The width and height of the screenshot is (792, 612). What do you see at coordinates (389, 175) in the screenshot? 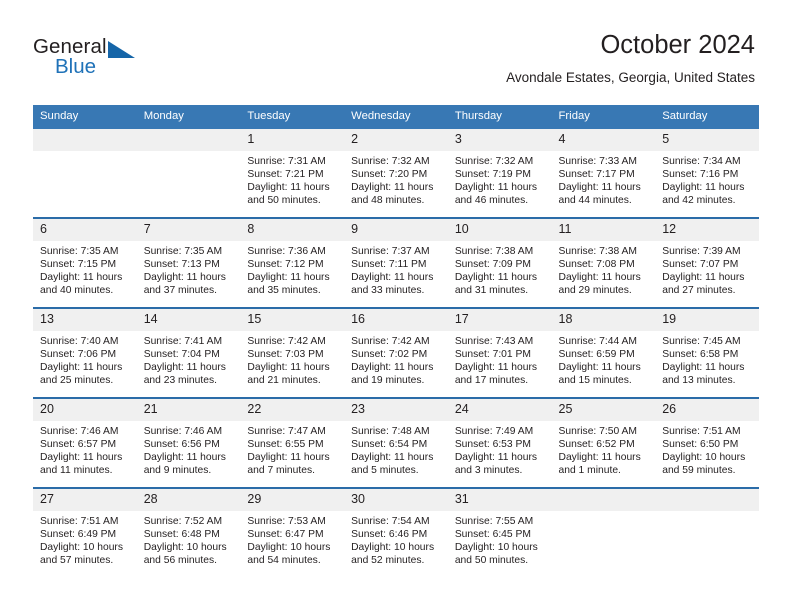
I see `sunset-text: Sunset: 7:20 PM` at bounding box center [389, 175].